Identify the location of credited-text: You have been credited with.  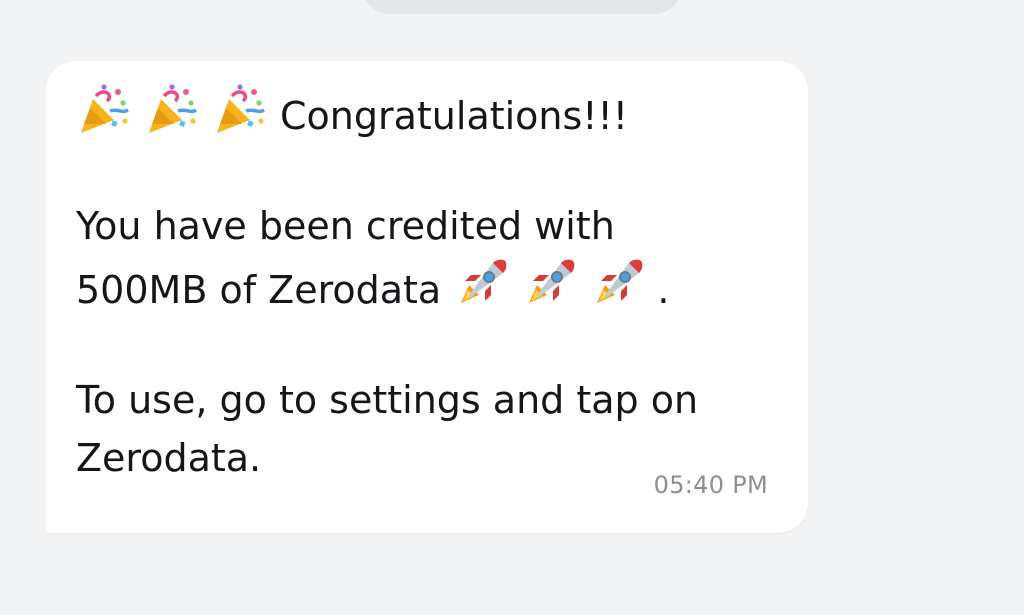
(345, 226).